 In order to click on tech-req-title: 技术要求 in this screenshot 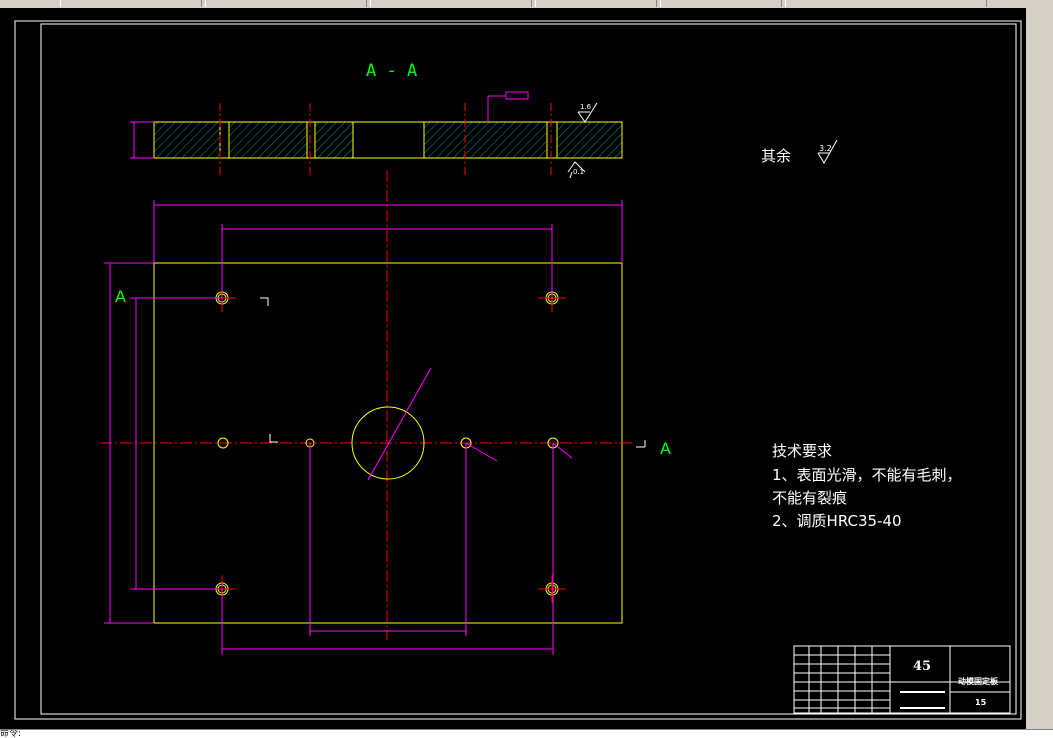, I will do `click(802, 451)`.